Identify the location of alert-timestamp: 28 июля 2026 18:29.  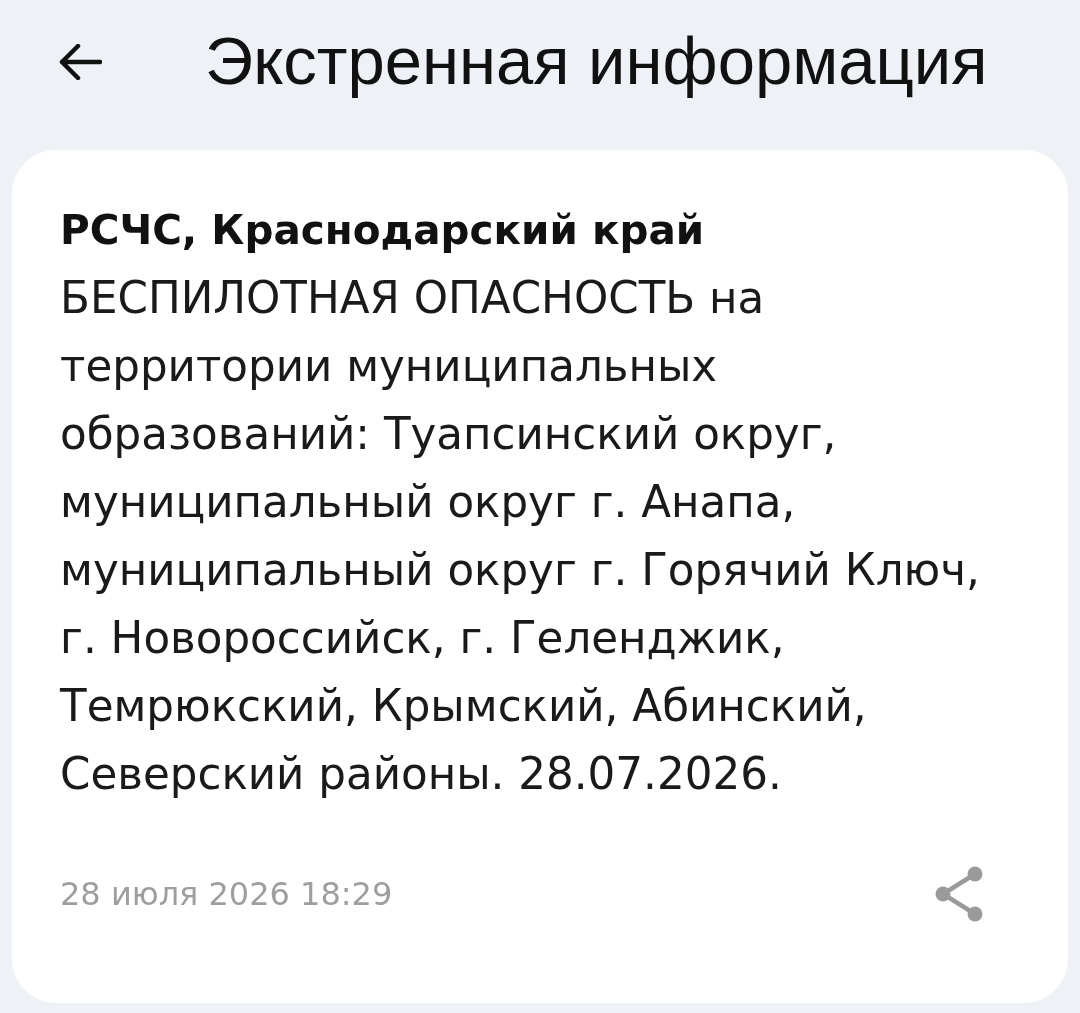
(226, 894).